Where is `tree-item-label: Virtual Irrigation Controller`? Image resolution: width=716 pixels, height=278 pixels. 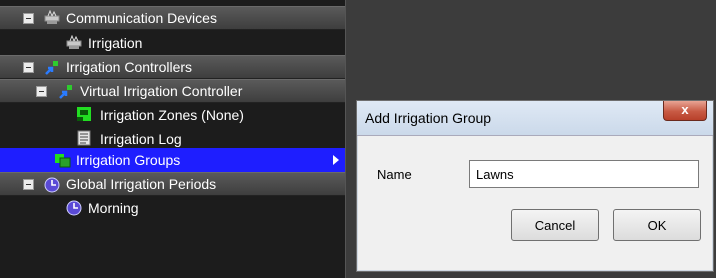
tree-item-label: Virtual Irrigation Controller is located at coordinates (161, 91).